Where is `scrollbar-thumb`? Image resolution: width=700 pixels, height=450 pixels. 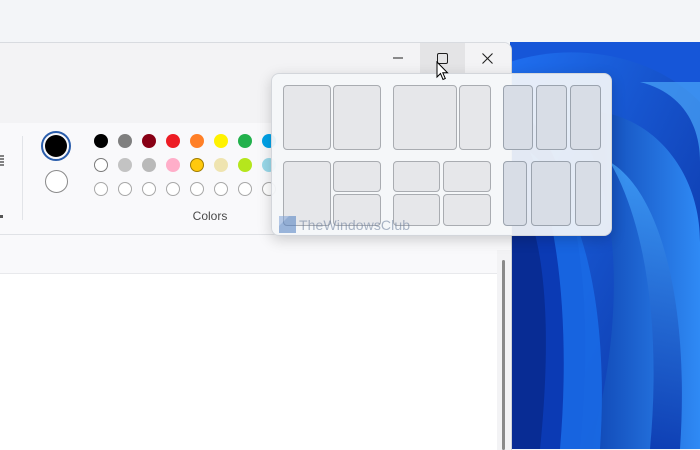
scrollbar-thumb is located at coordinates (503, 355).